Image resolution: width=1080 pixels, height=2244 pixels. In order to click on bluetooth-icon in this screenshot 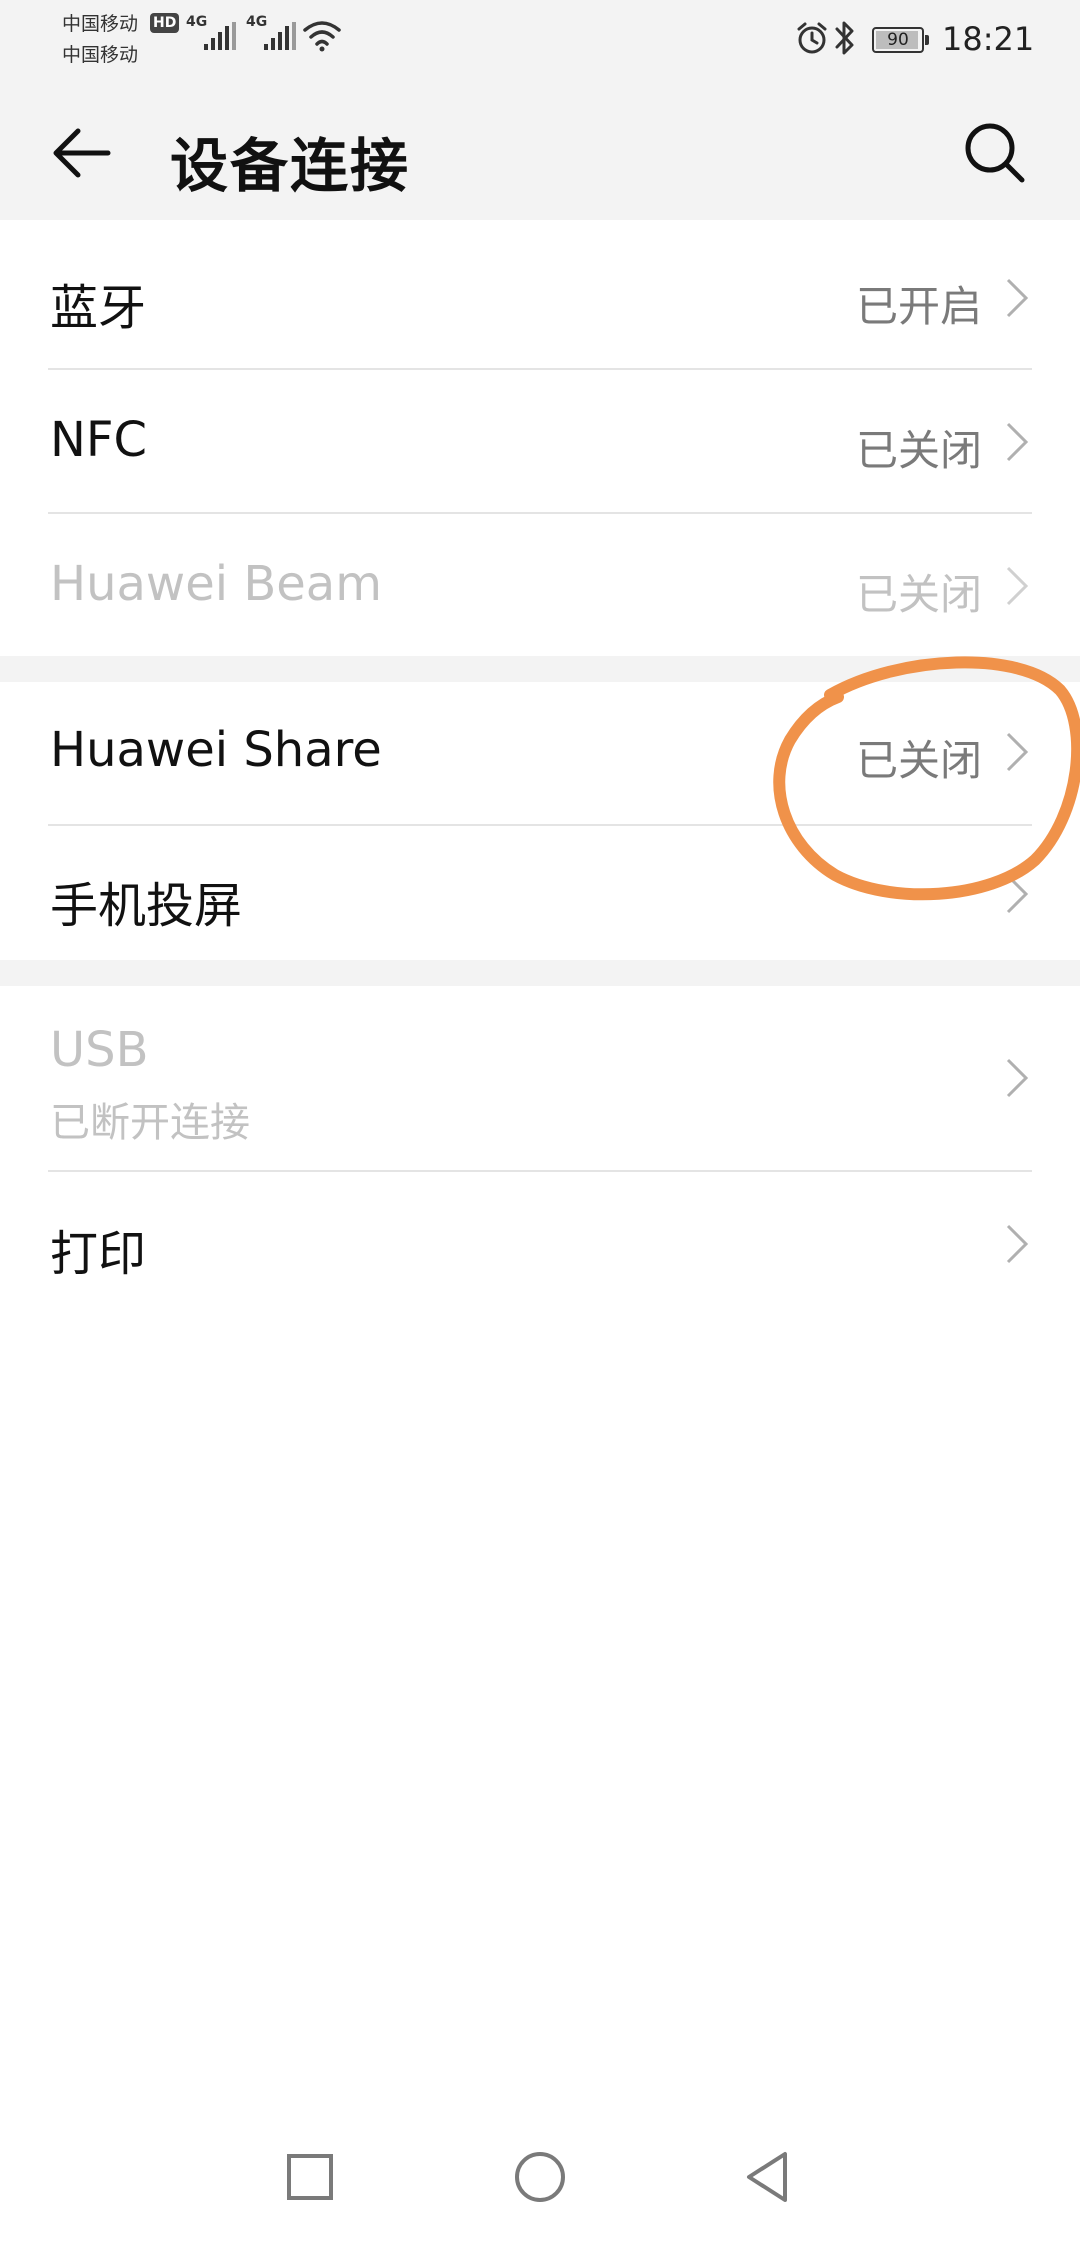, I will do `click(844, 38)`.